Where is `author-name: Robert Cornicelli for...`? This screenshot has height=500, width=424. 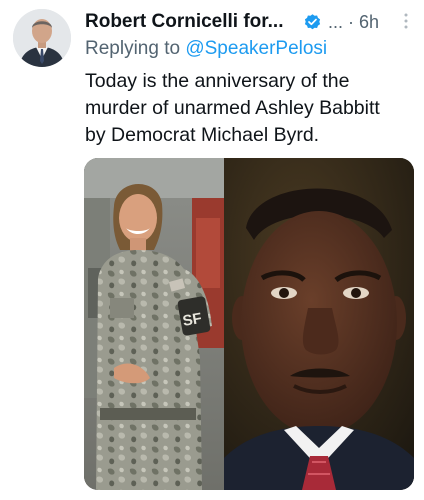 author-name: Robert Cornicelli for... is located at coordinates (184, 22).